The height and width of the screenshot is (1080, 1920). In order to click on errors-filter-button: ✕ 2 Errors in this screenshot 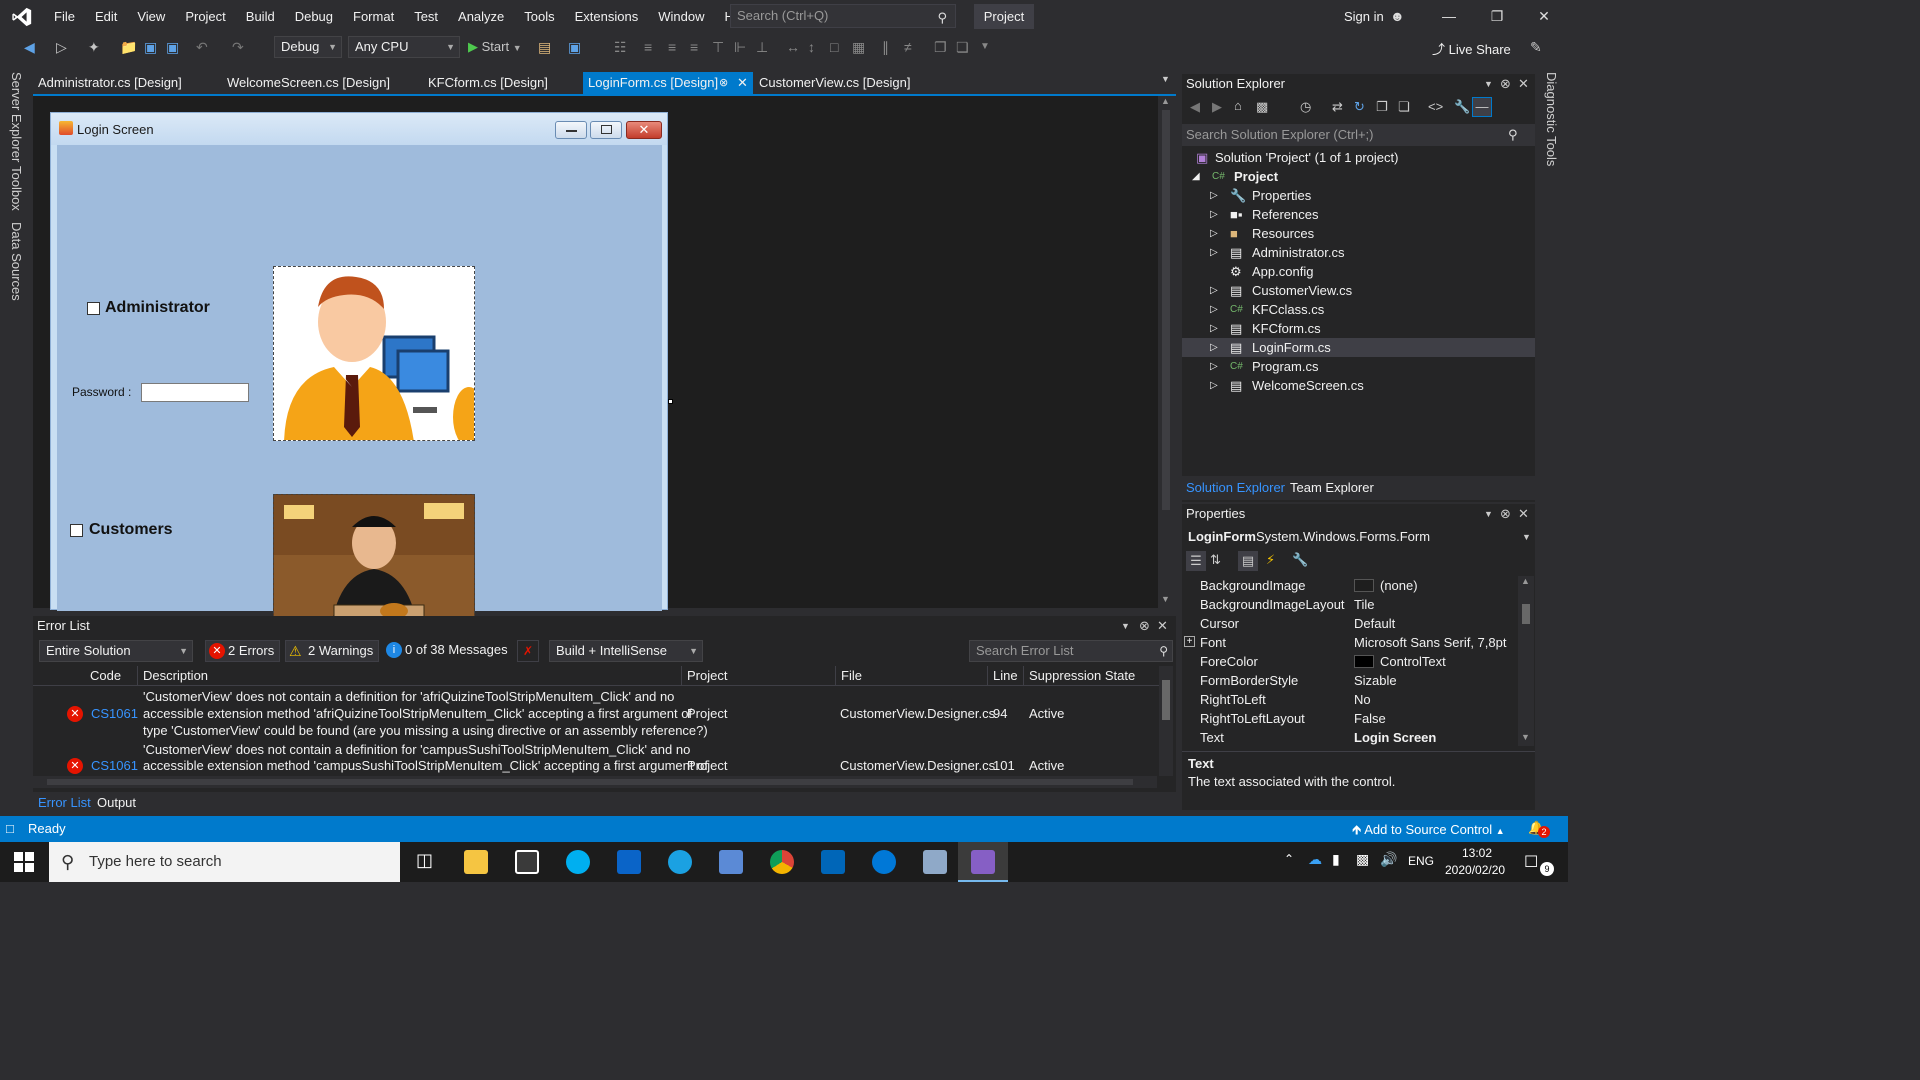, I will do `click(243, 651)`.